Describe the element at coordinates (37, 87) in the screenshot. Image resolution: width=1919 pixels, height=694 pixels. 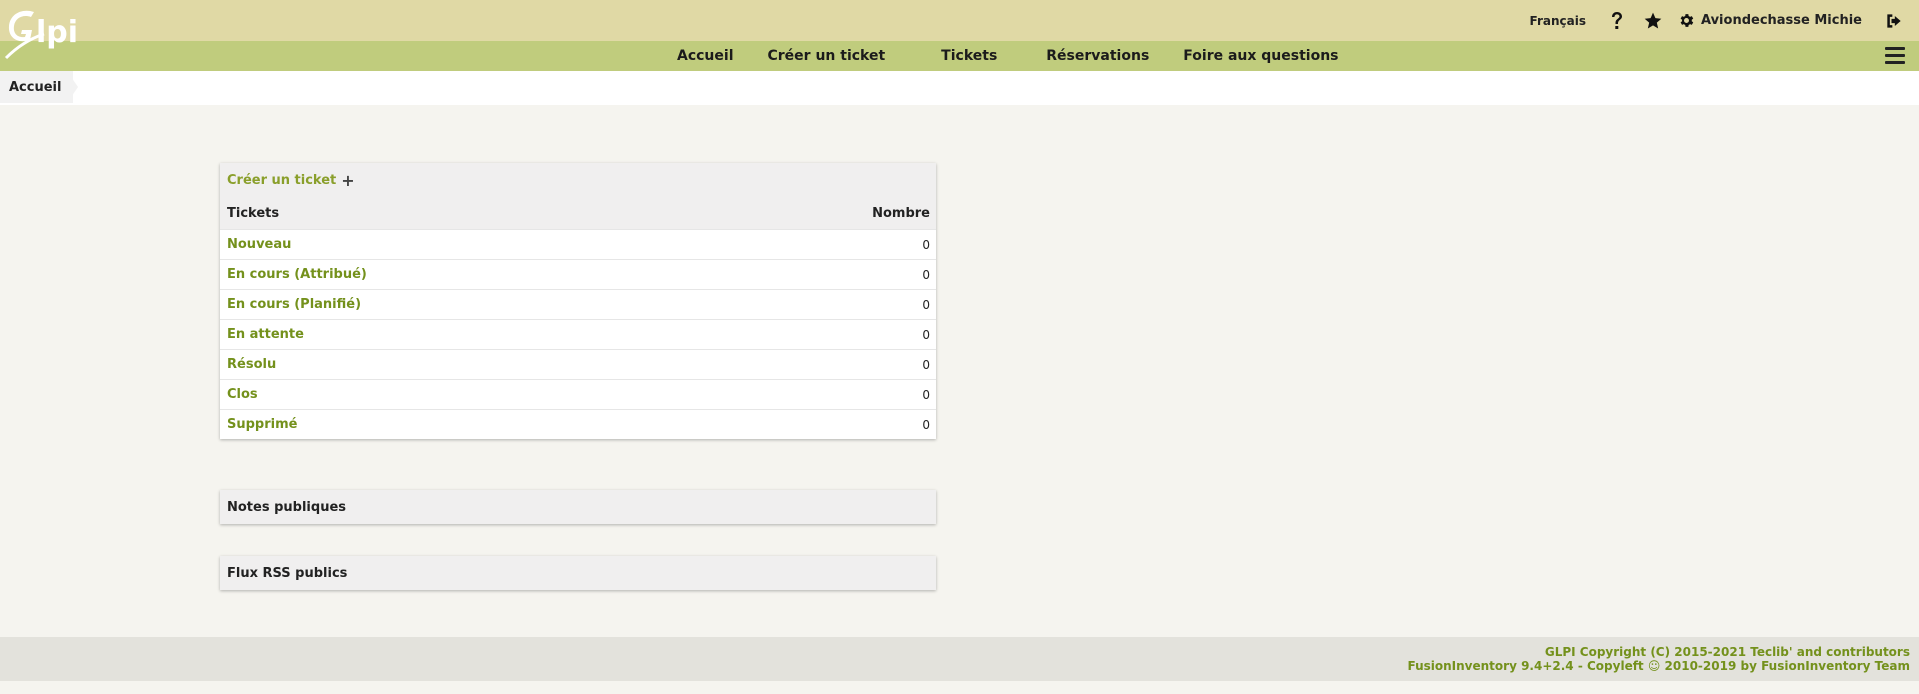
I see `breadcrumb-home: Accueil` at that location.